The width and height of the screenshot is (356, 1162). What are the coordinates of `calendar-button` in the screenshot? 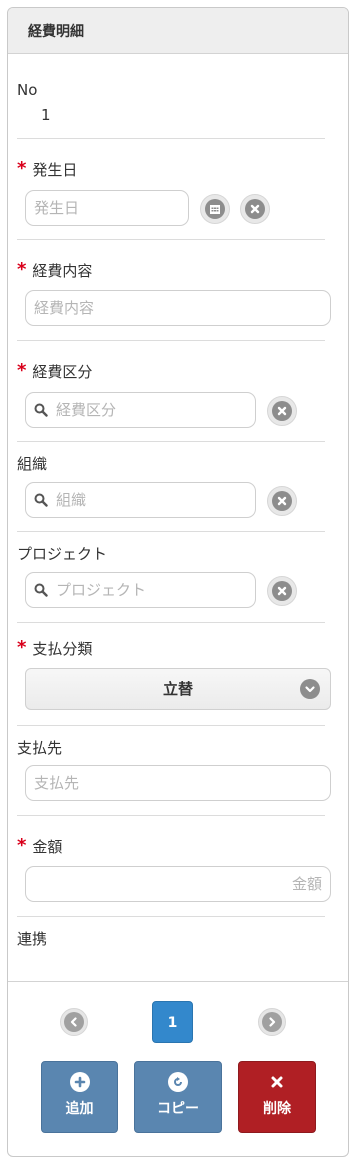 It's located at (215, 209).